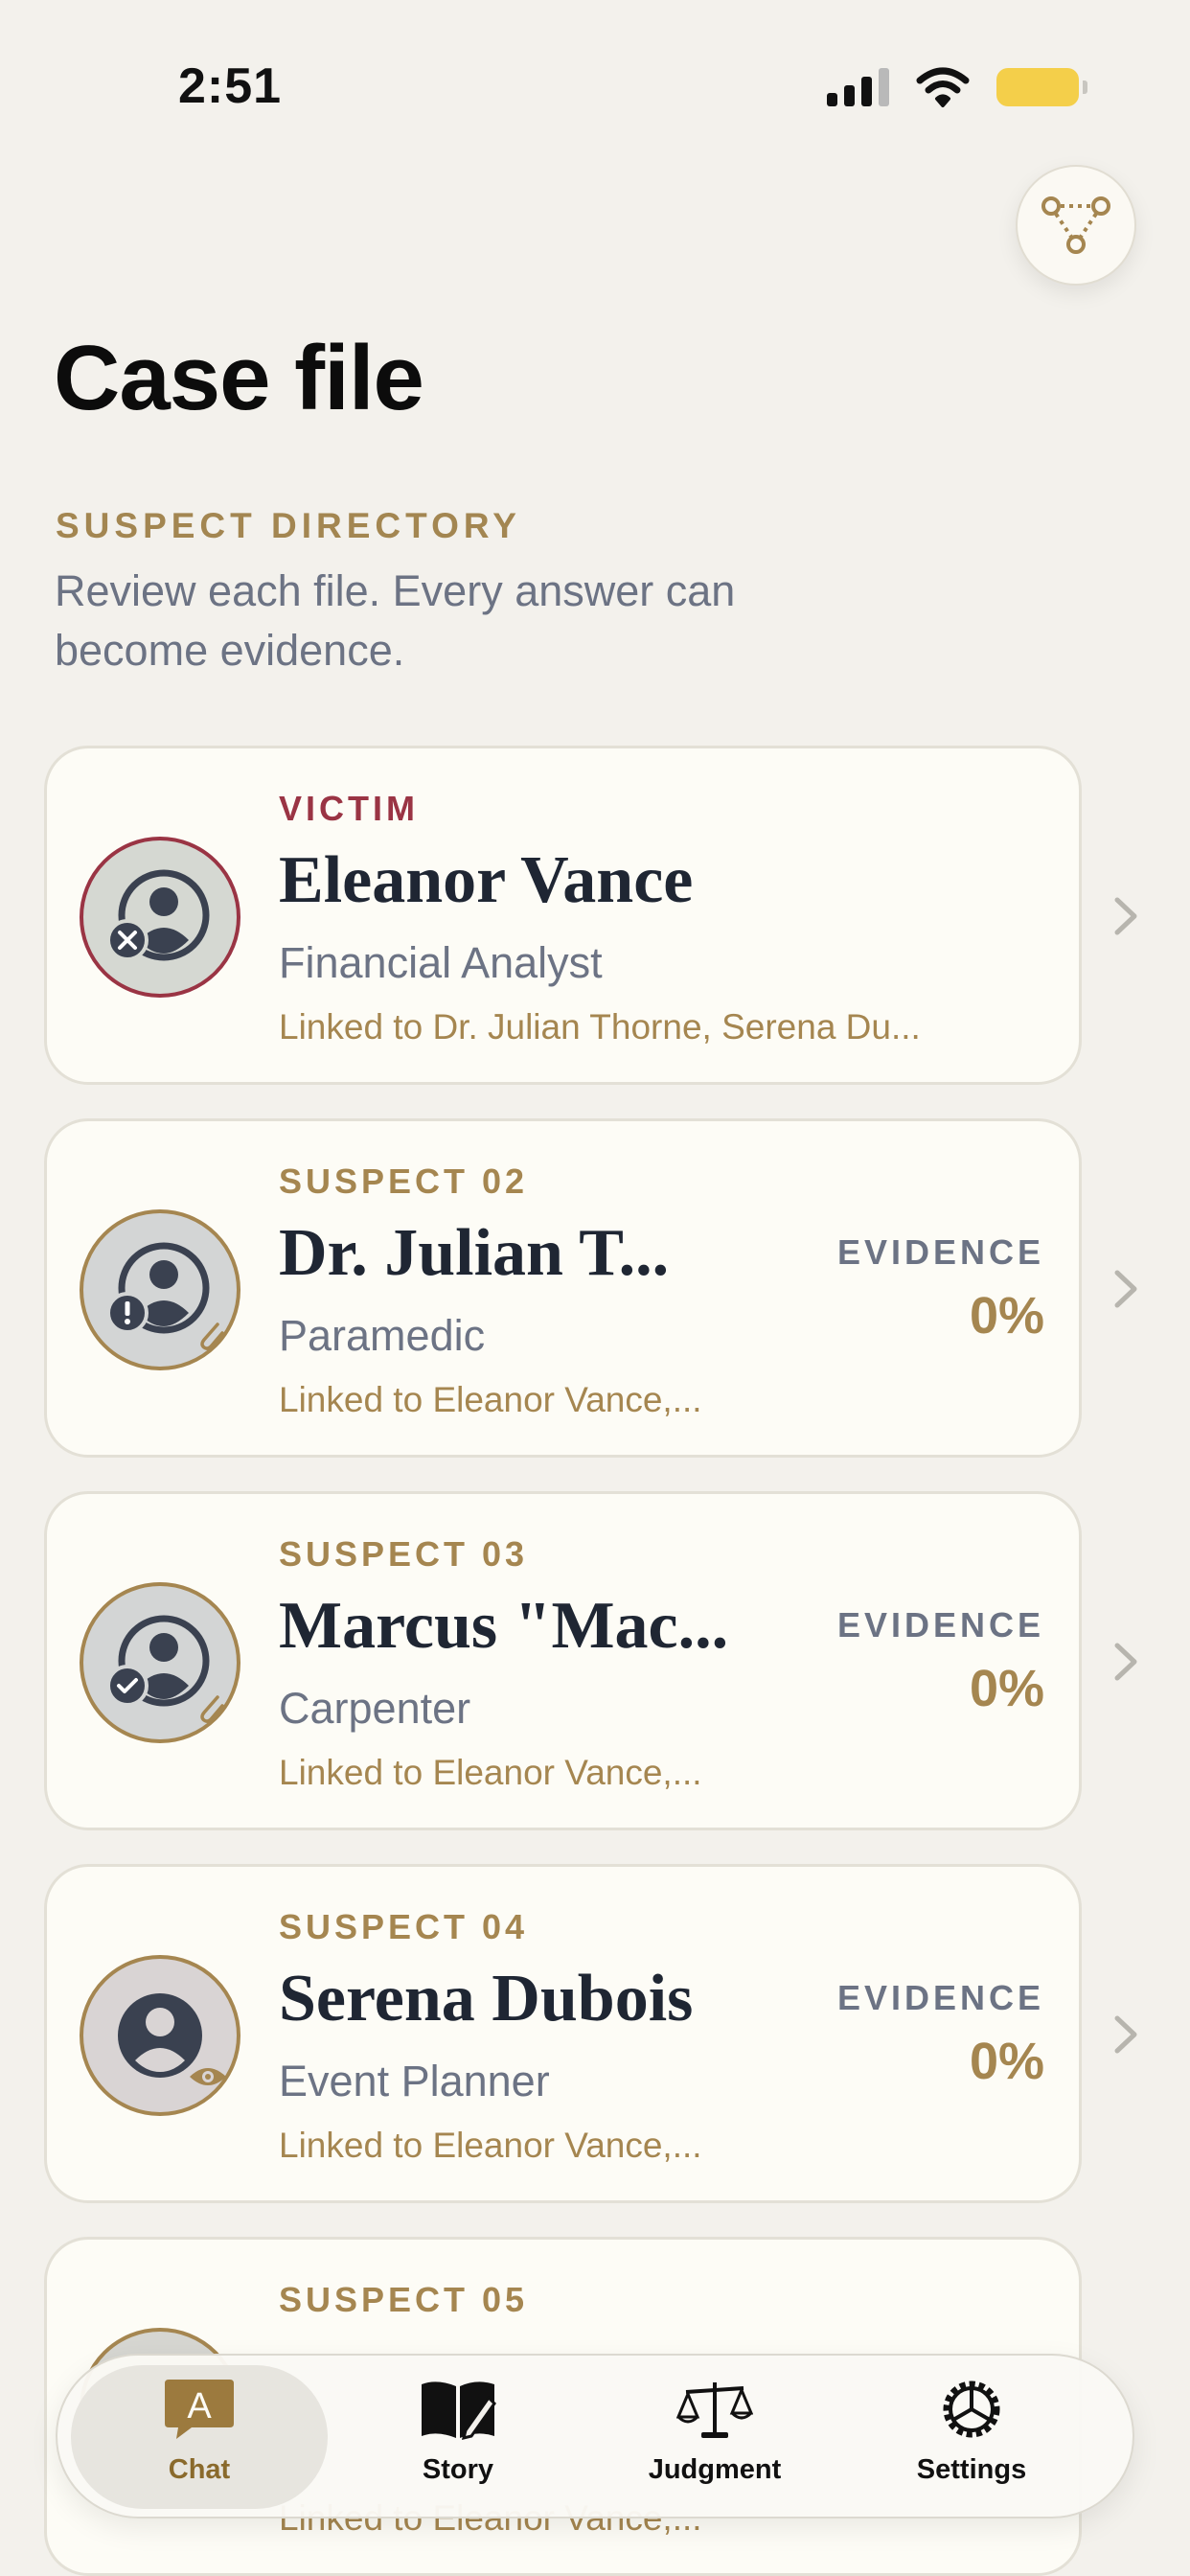  What do you see at coordinates (128, 940) in the screenshot?
I see `x-circle-icon` at bounding box center [128, 940].